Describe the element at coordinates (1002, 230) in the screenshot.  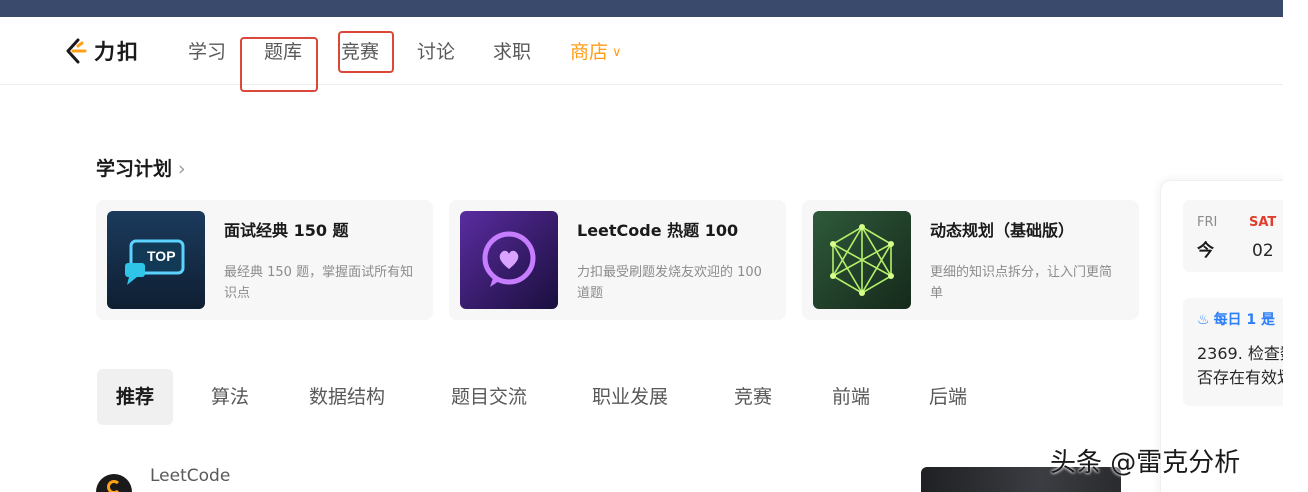
I see `card-title: 动态规划（基础版）` at that location.